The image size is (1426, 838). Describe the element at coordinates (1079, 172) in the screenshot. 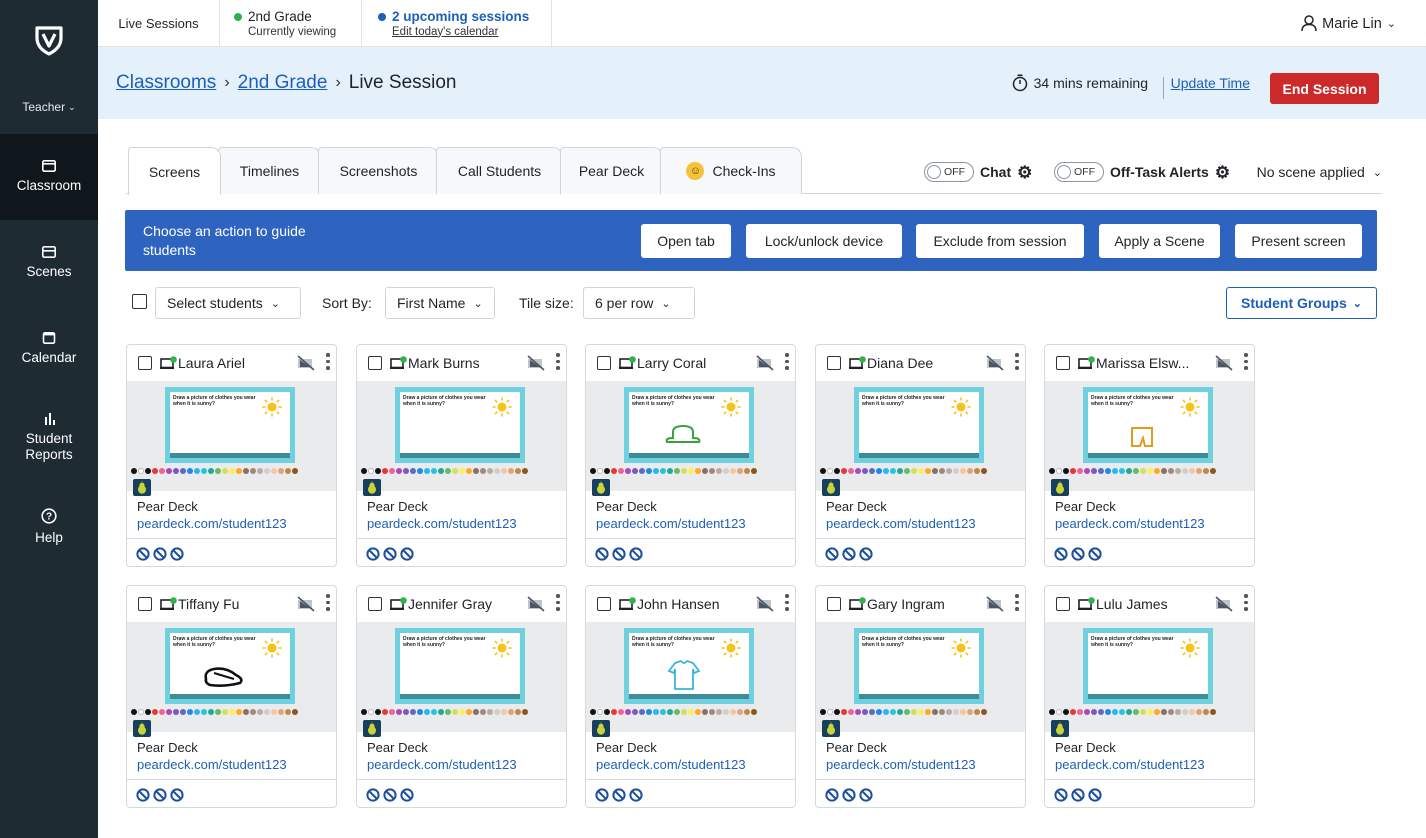

I see `offtask-toggle: OFF` at that location.